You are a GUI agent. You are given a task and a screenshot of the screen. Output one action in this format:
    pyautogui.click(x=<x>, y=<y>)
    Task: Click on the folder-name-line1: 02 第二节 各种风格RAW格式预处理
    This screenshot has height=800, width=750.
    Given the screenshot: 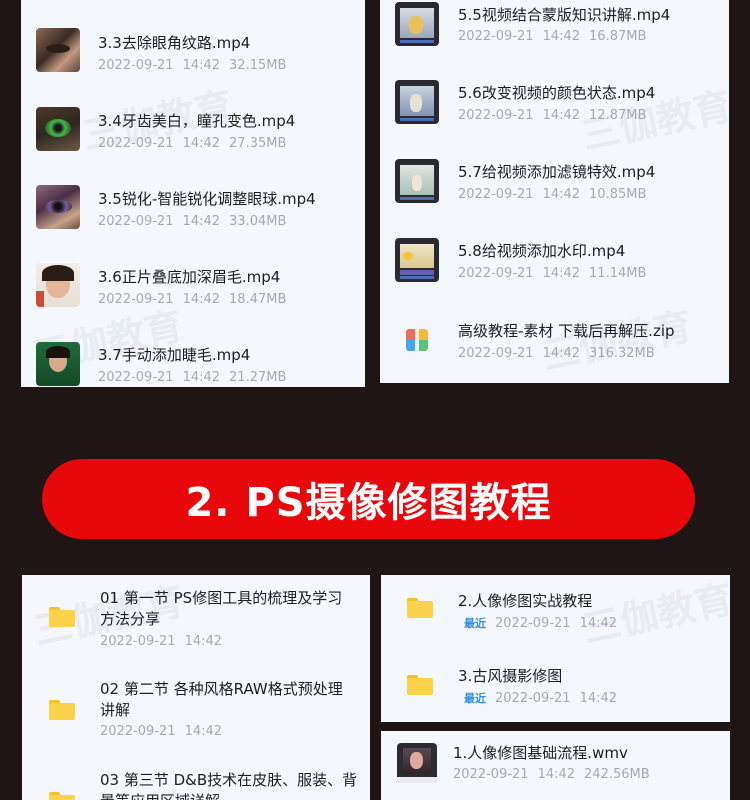 What is the action you would take?
    pyautogui.click(x=221, y=689)
    